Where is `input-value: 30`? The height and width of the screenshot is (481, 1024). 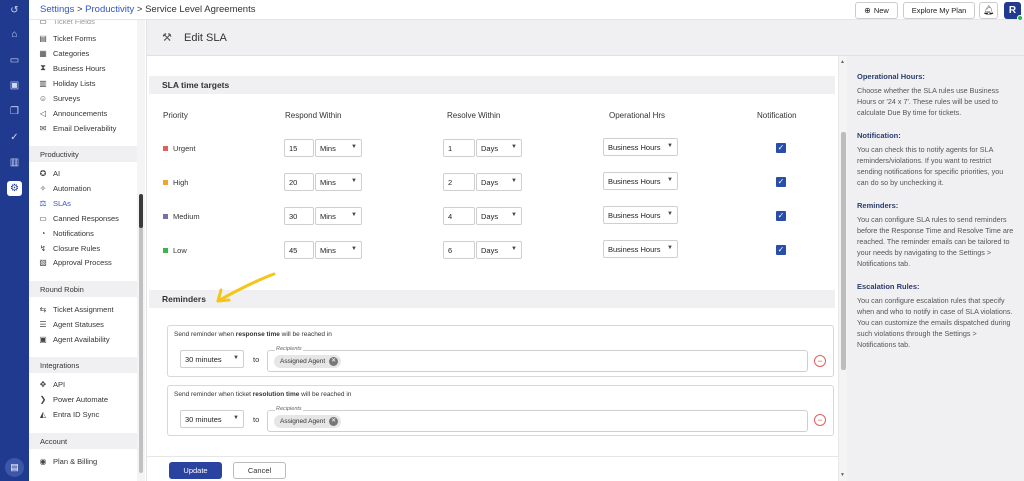 input-value: 30 is located at coordinates (293, 216).